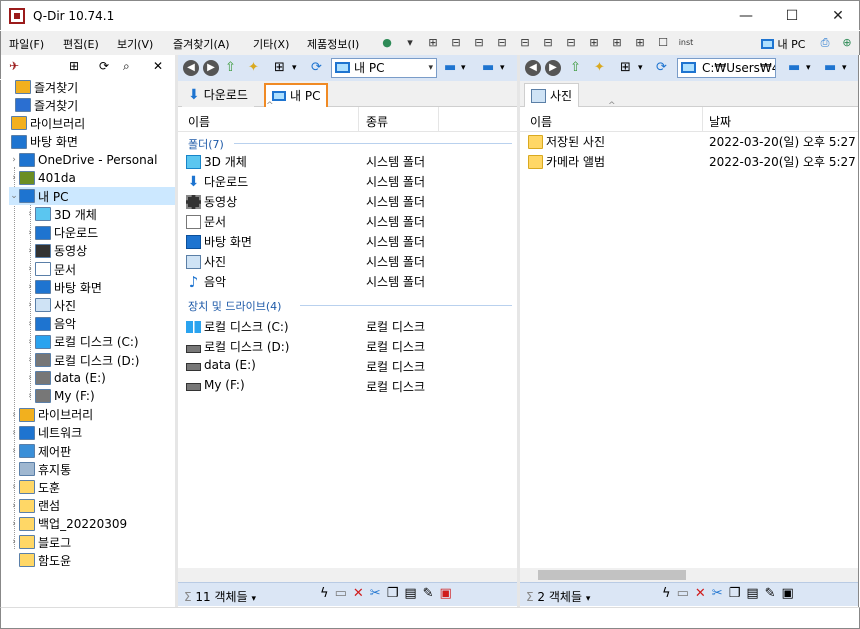 Image resolution: width=860 pixels, height=629 pixels. Describe the element at coordinates (126, 66) in the screenshot. I see `tree-search-icon: ⌕` at that location.